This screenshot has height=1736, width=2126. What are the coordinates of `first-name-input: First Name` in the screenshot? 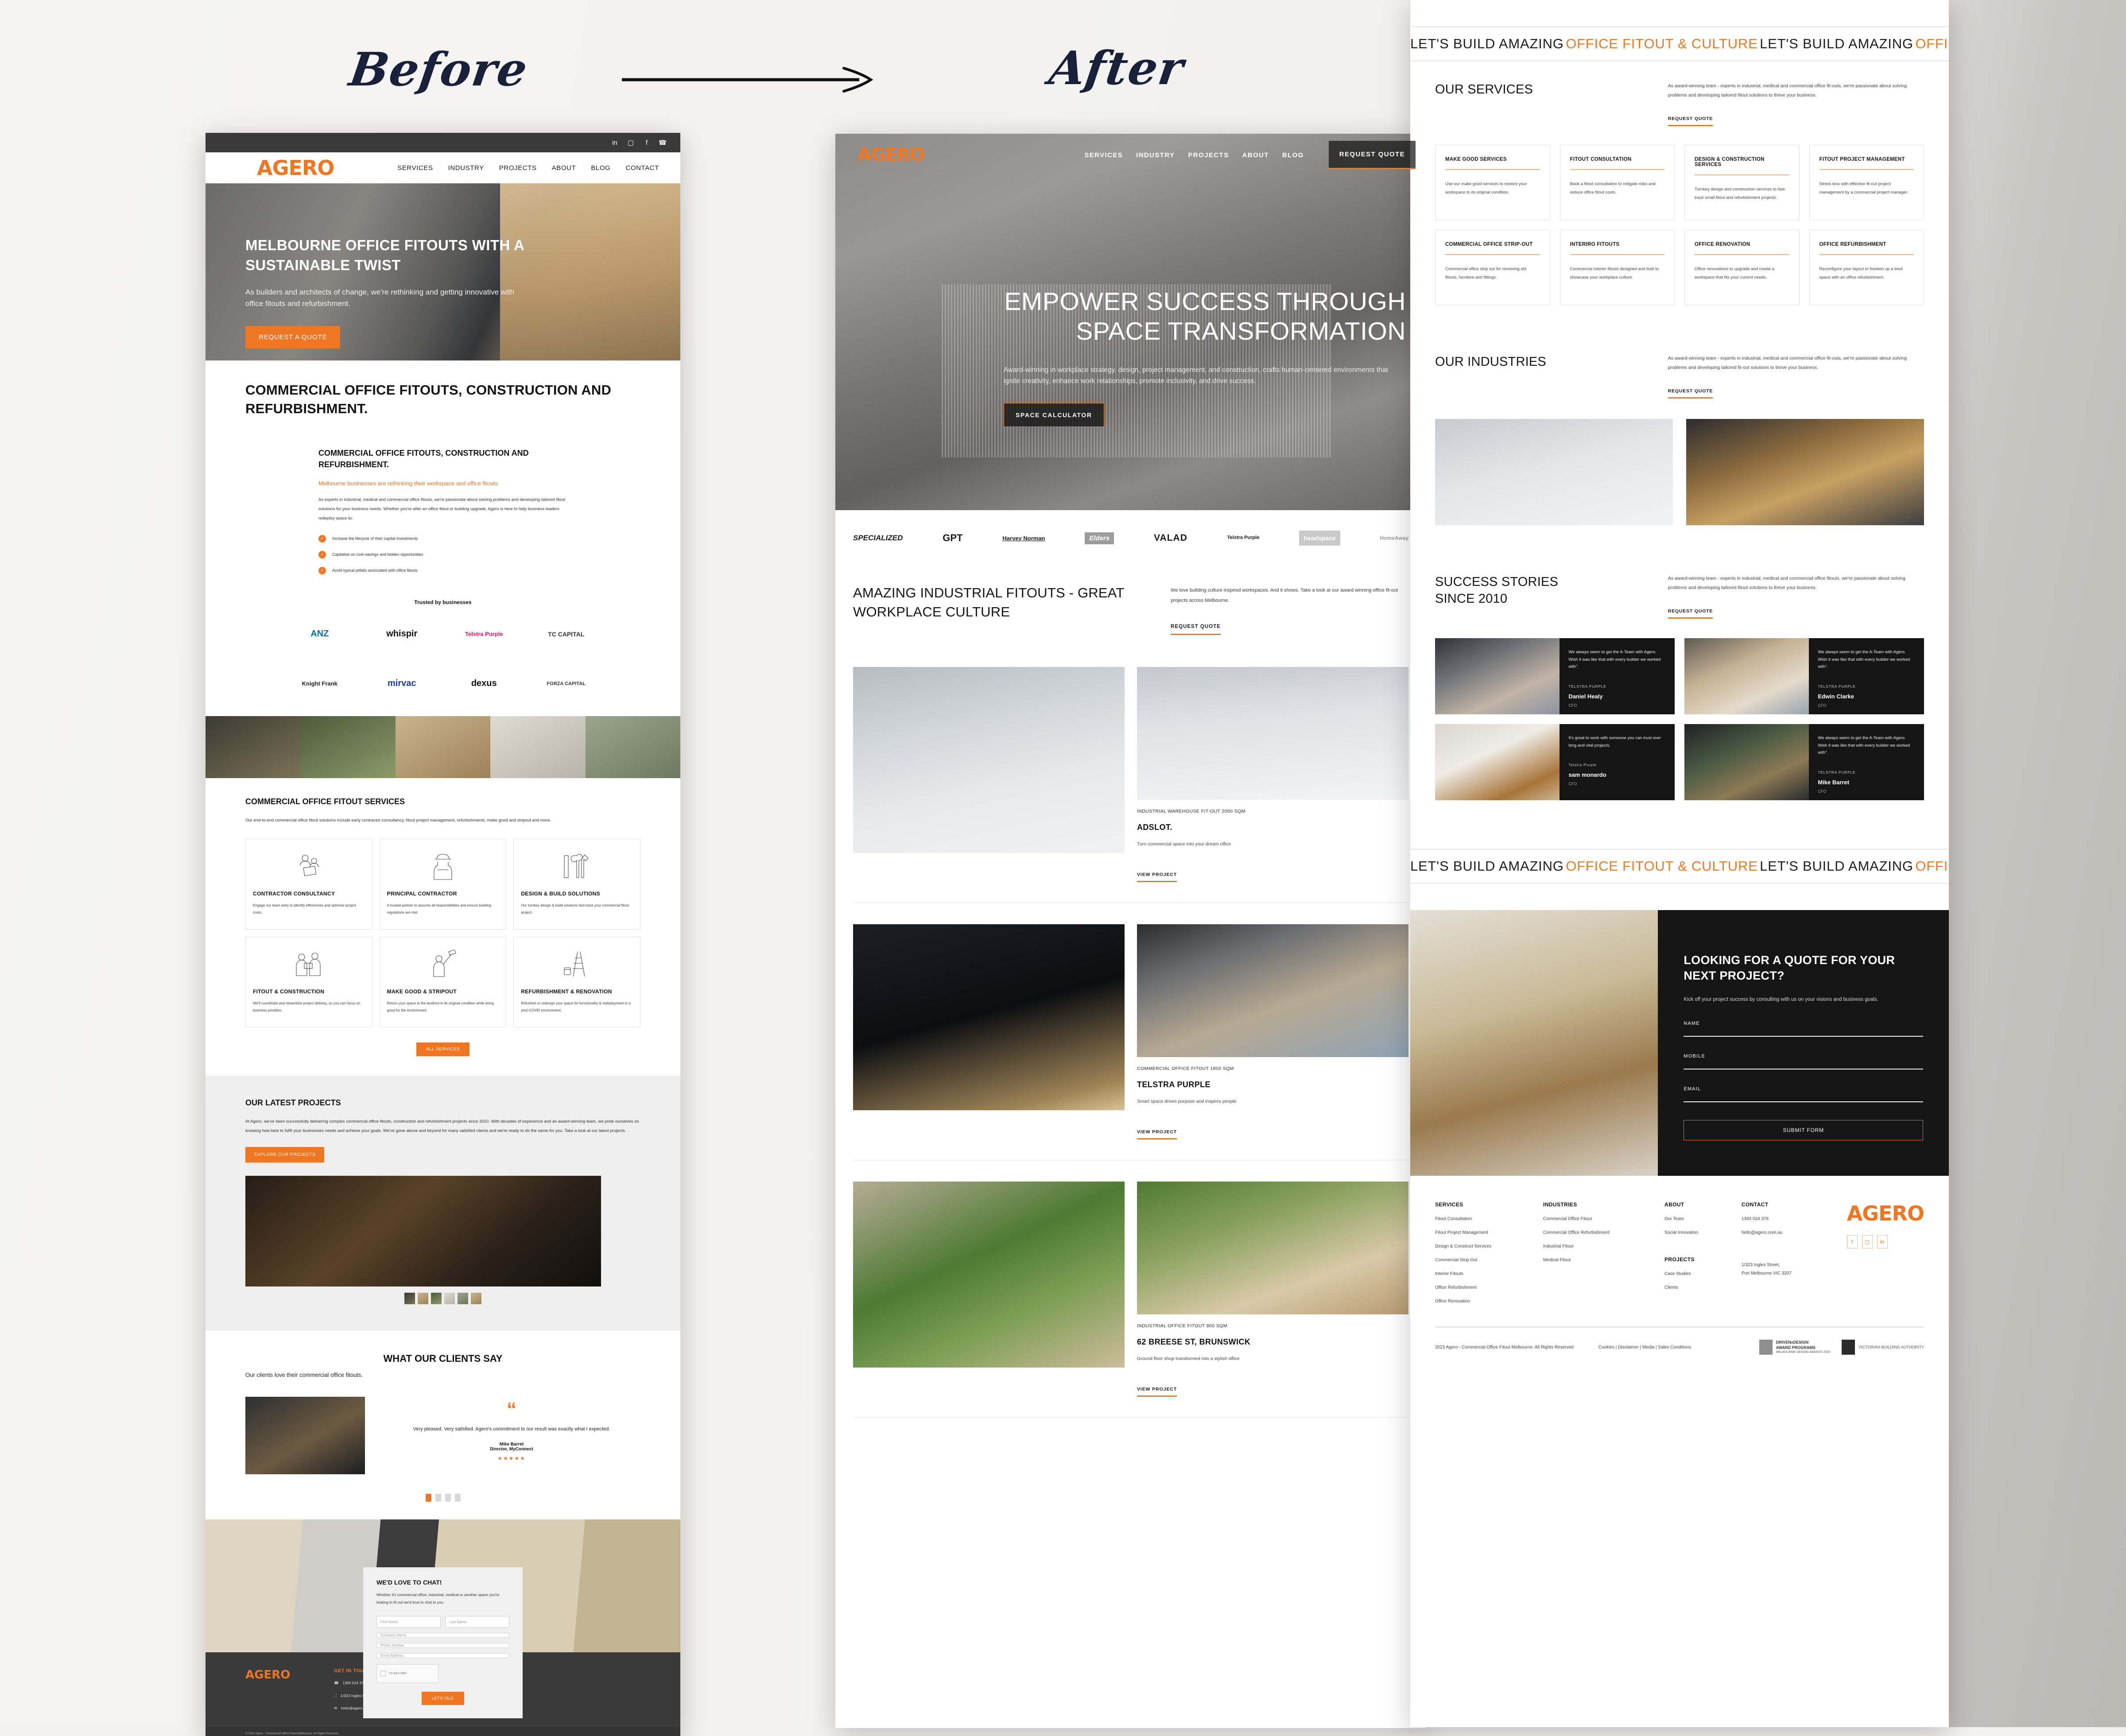 It's located at (408, 1622).